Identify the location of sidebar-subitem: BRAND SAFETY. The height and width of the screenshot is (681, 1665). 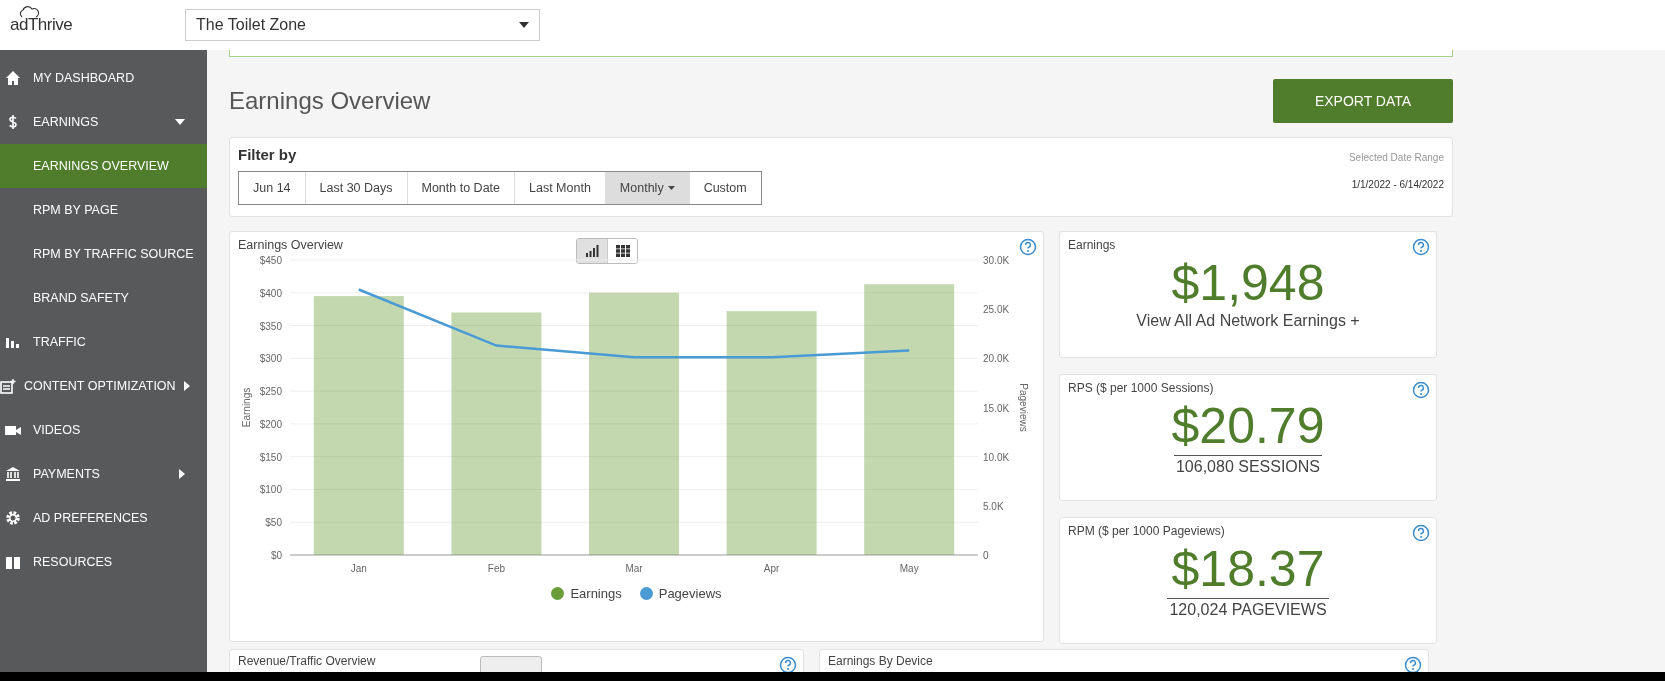
(103, 298).